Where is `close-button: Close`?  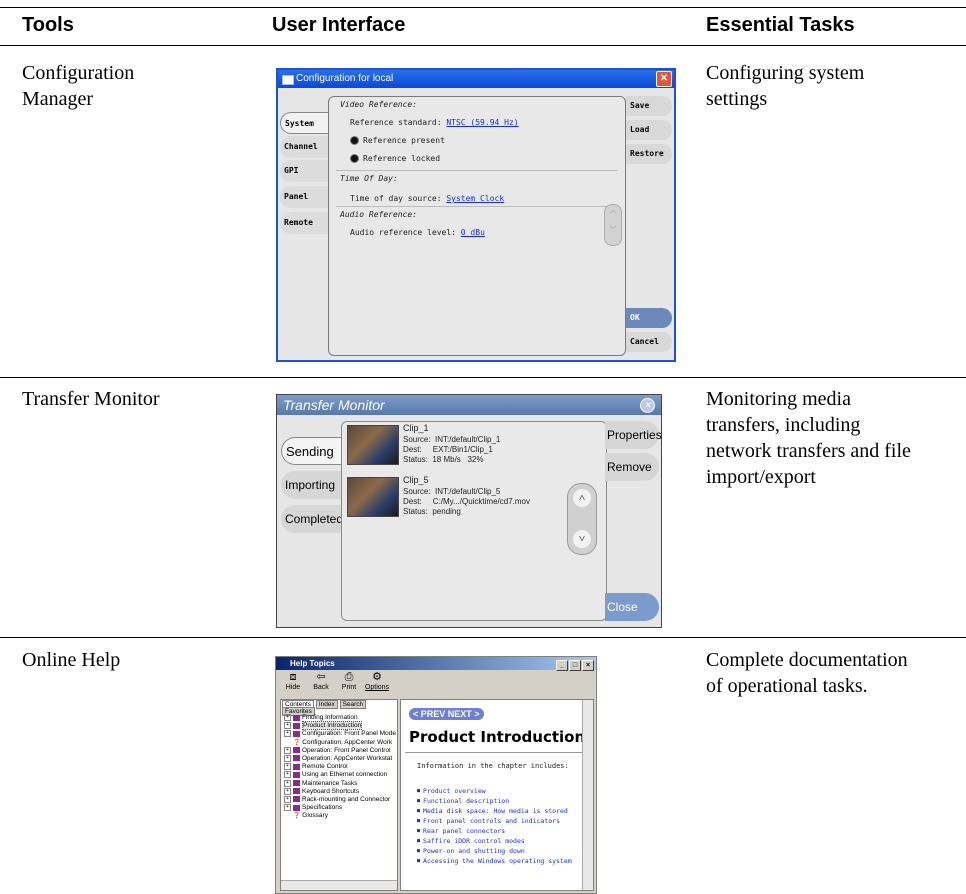 close-button: Close is located at coordinates (632, 607).